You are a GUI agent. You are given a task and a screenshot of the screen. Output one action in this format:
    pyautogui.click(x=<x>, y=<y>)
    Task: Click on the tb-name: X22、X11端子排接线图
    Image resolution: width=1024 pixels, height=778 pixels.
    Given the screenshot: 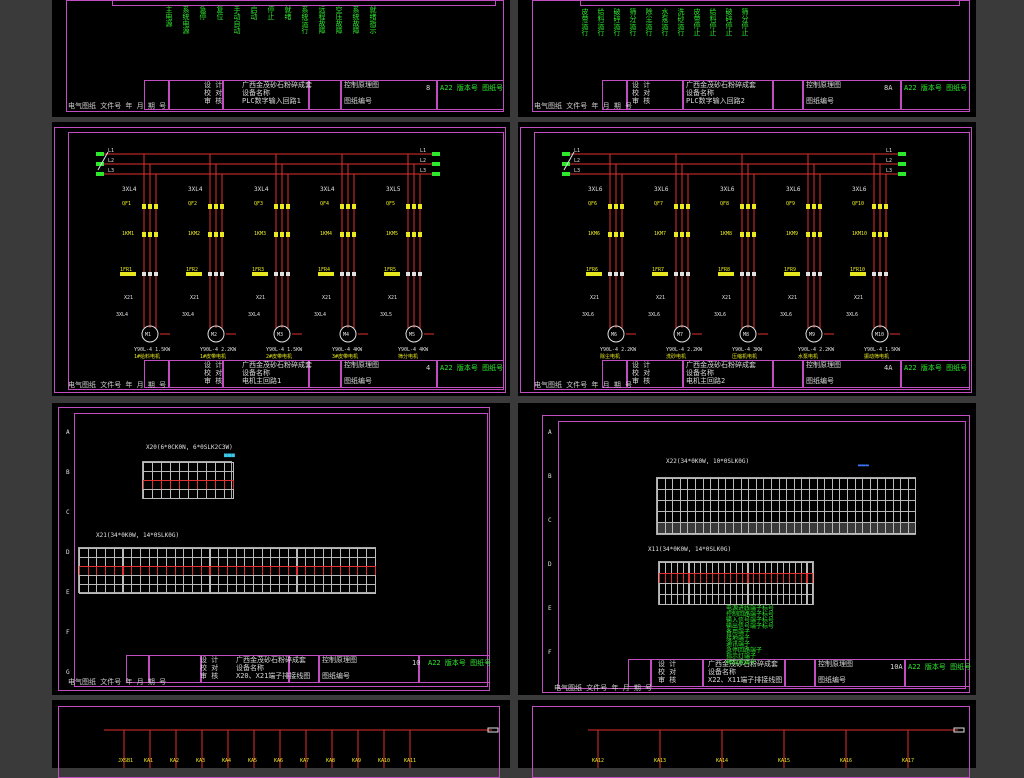 What is the action you would take?
    pyautogui.click(x=745, y=680)
    